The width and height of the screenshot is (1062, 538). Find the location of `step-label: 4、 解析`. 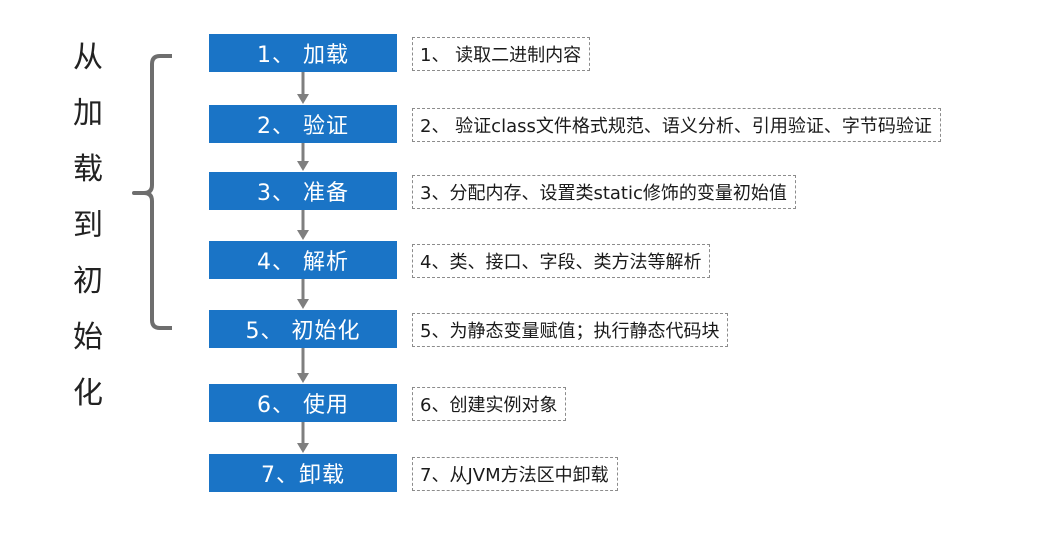

step-label: 4、 解析 is located at coordinates (303, 262).